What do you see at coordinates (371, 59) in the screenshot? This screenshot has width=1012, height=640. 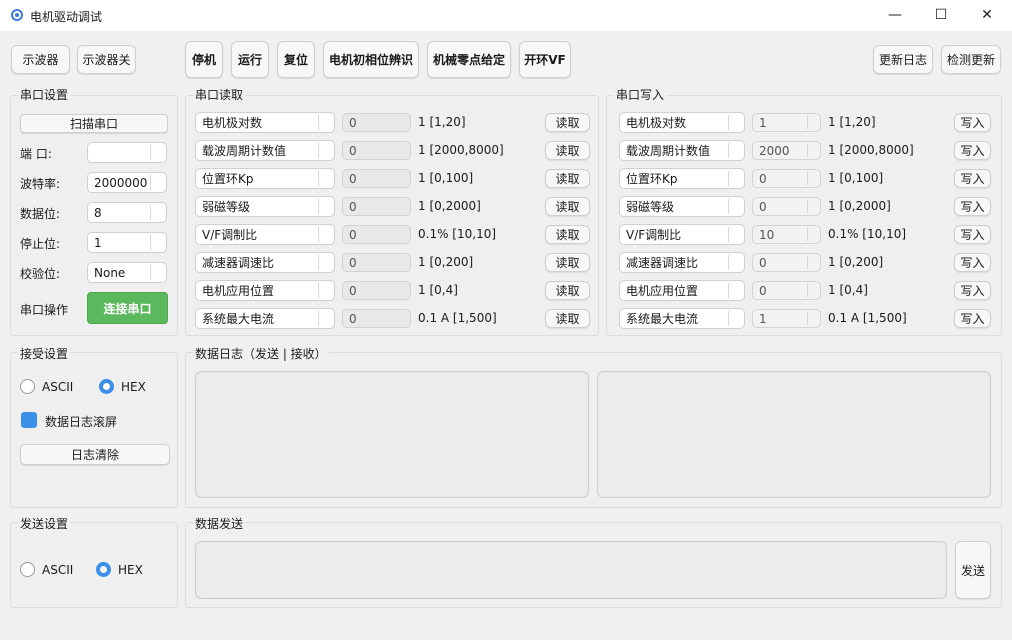 I see `phase-identify-button: 电机初相位辨识` at bounding box center [371, 59].